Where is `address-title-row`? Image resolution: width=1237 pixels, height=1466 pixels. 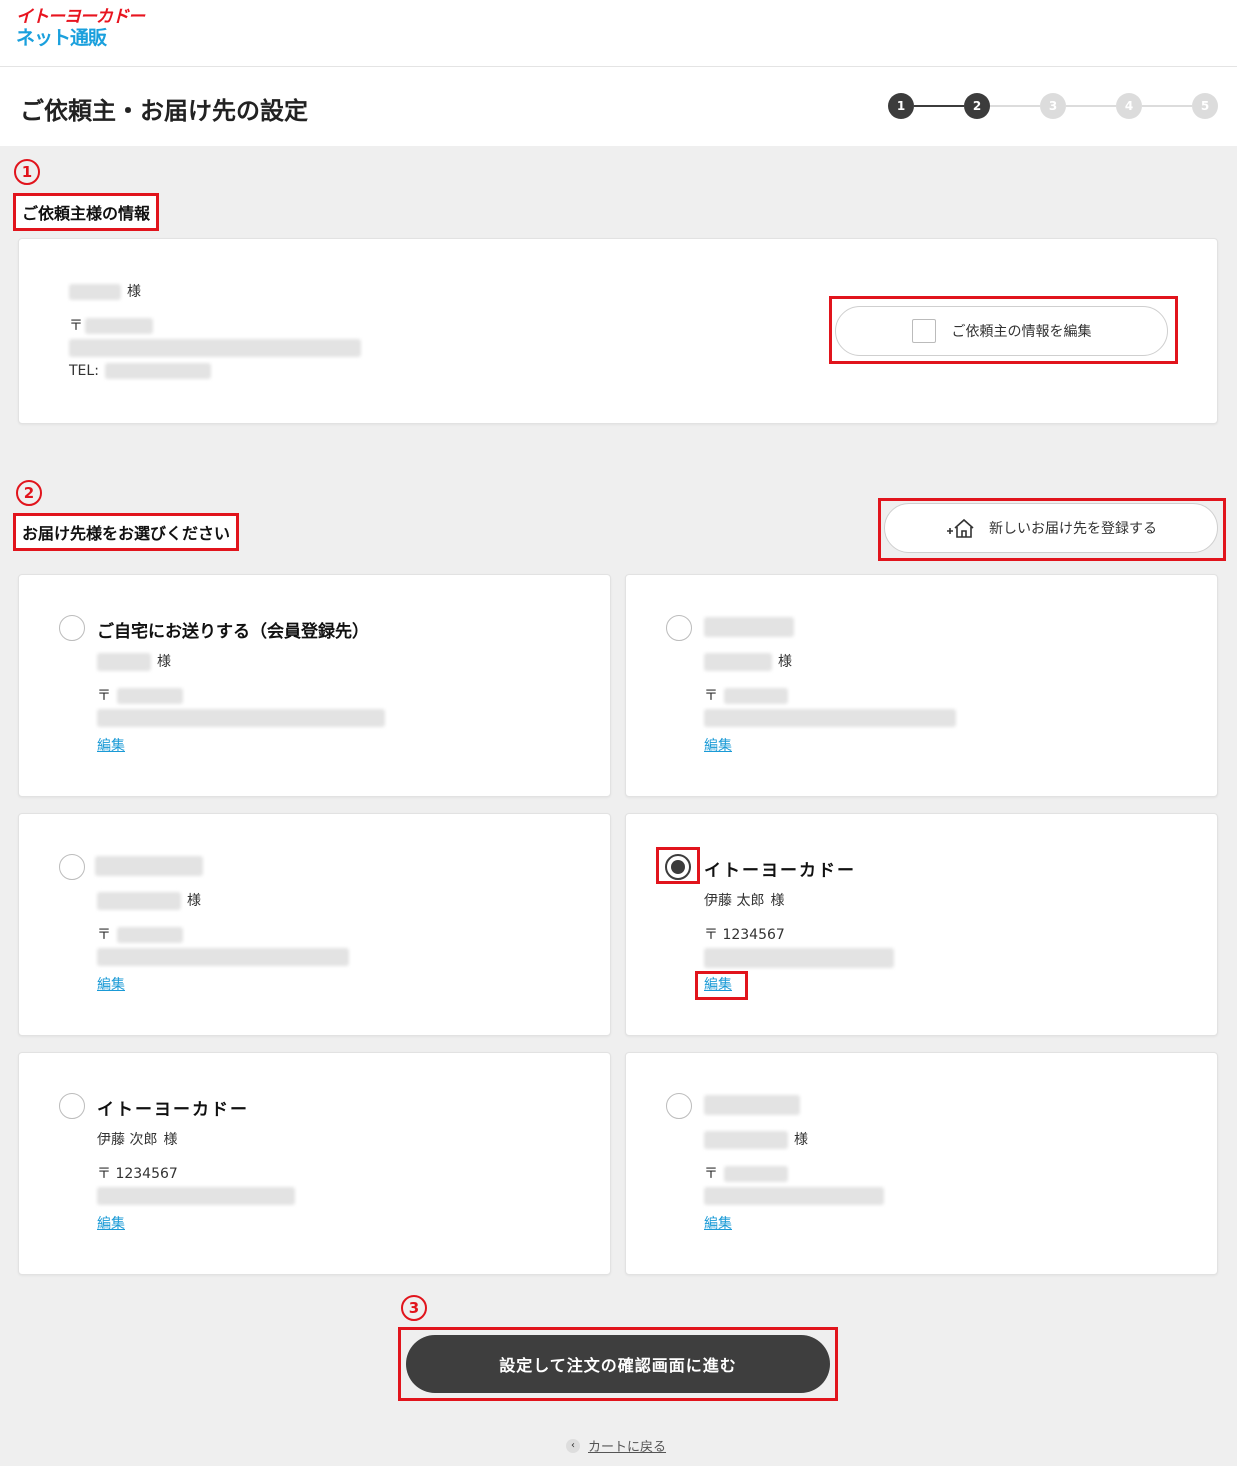
address-title-row is located at coordinates (752, 1105).